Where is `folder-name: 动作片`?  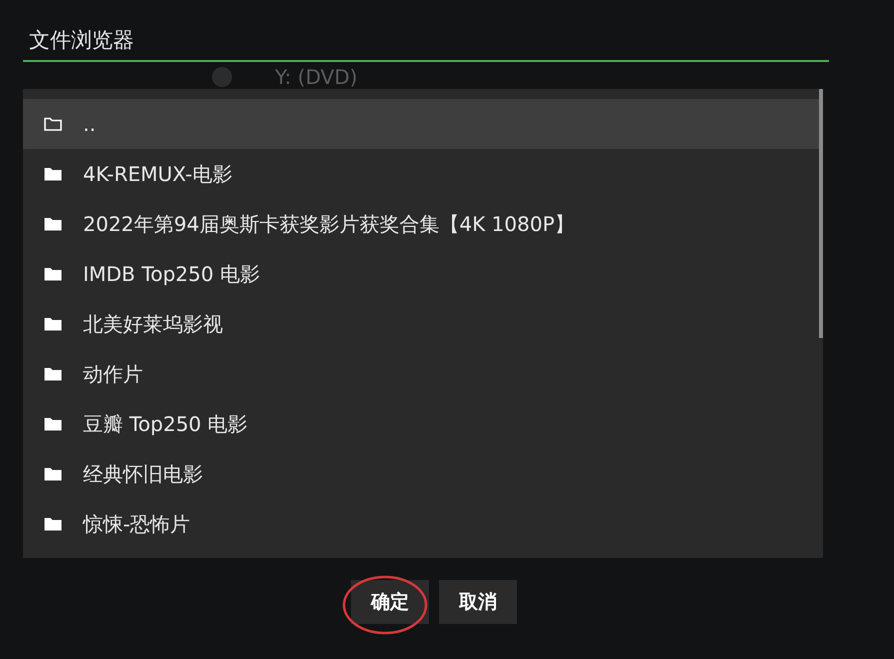 folder-name: 动作片 is located at coordinates (113, 374).